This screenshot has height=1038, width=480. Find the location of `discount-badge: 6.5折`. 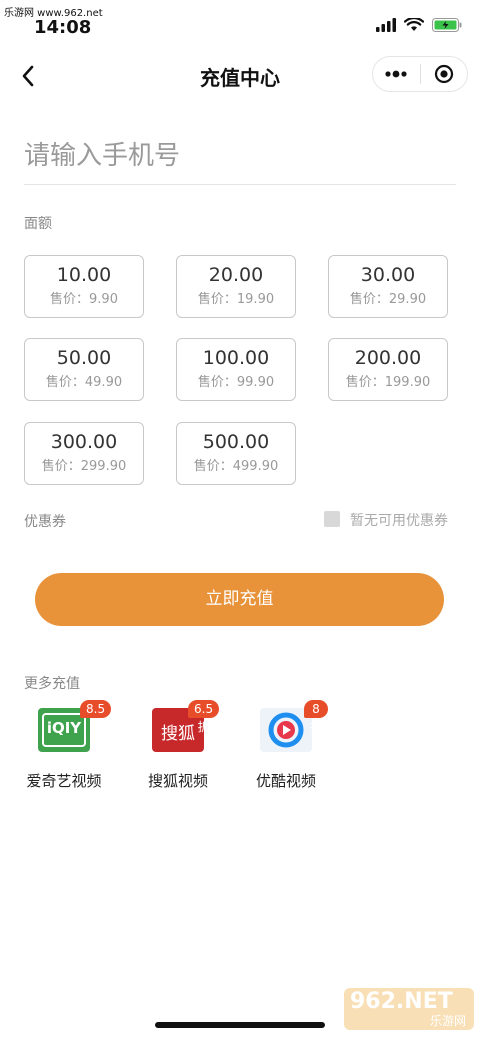

discount-badge: 6.5折 is located at coordinates (204, 717).